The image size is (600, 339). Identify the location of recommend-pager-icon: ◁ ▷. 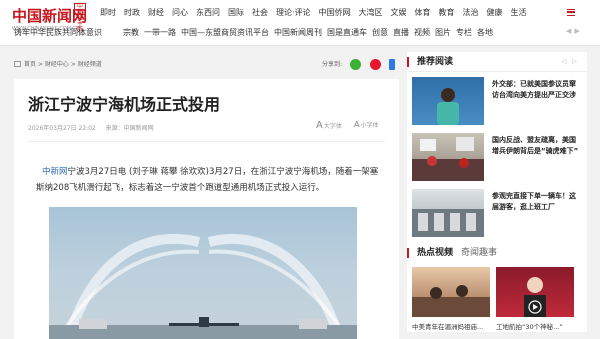
(570, 61).